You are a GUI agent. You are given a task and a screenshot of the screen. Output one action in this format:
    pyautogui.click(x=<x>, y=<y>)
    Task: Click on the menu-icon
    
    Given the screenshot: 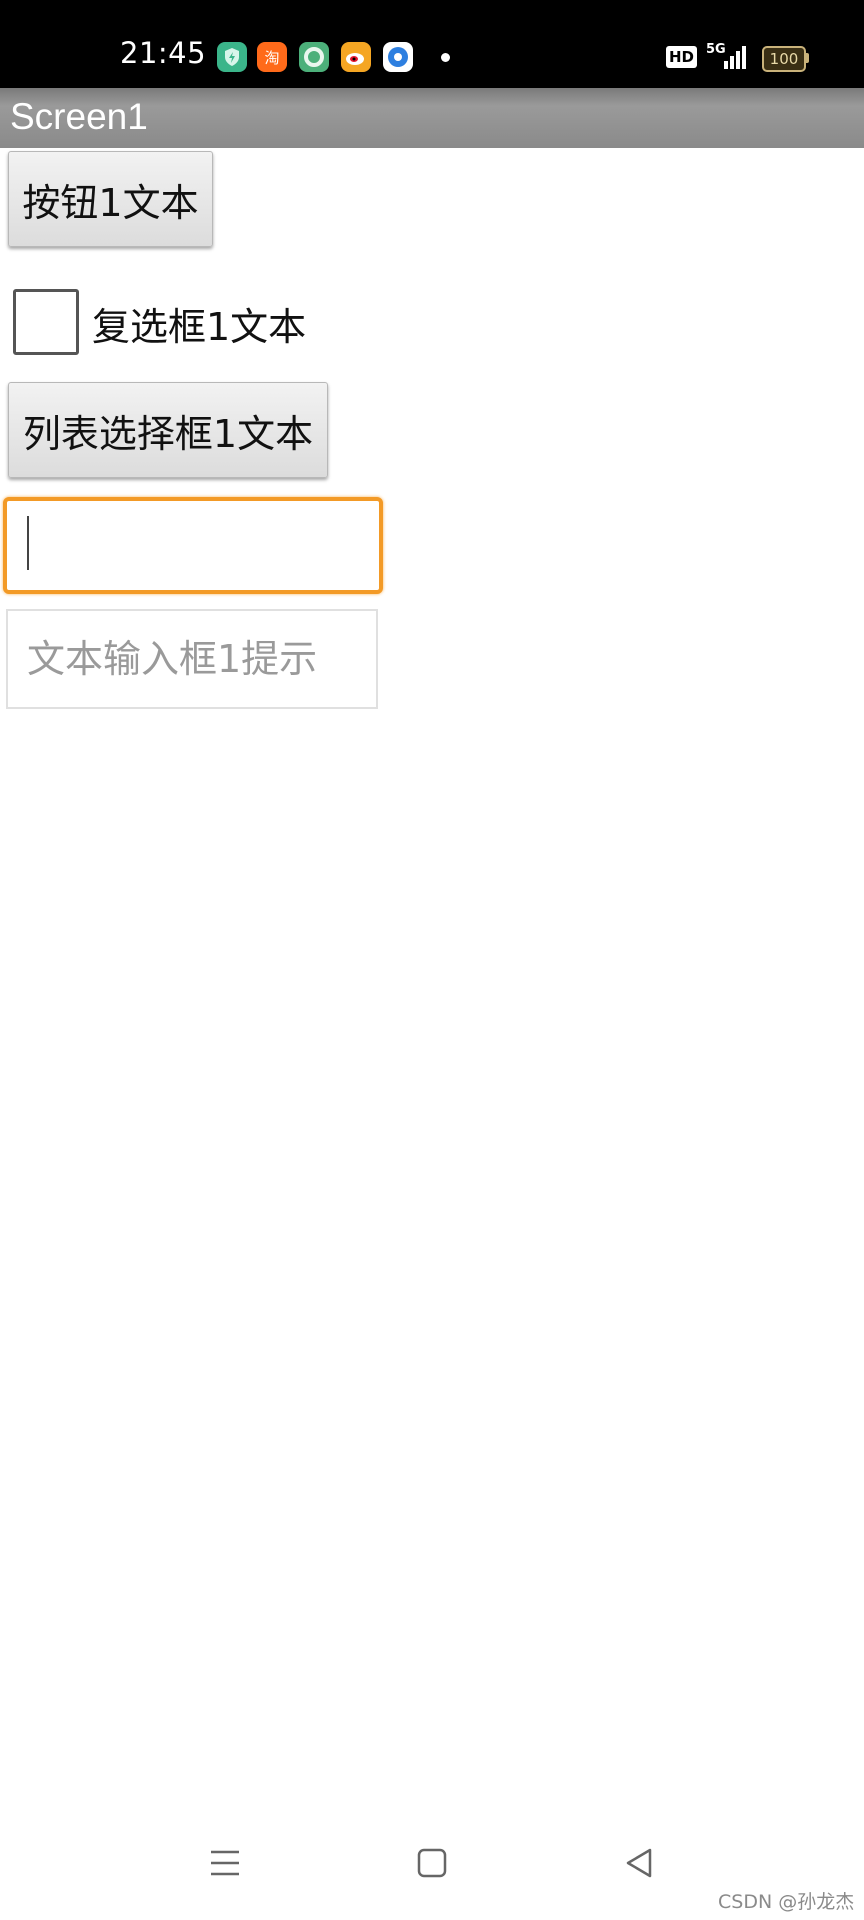 What is the action you would take?
    pyautogui.click(x=225, y=1865)
    